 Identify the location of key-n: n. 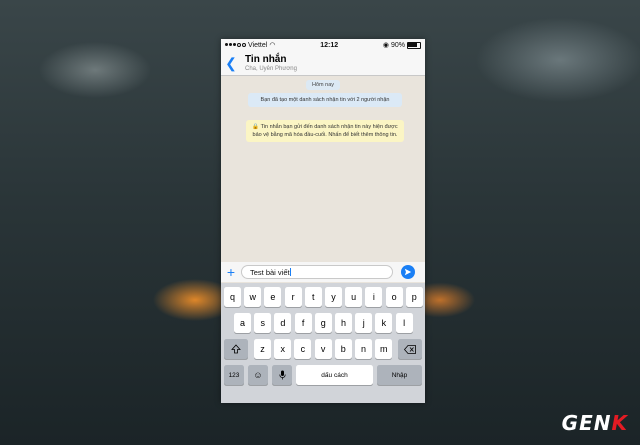
(363, 349).